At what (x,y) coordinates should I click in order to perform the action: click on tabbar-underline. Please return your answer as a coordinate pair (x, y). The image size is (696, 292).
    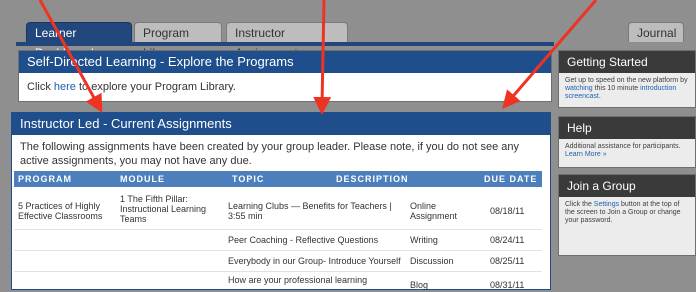
    Looking at the image, I should click on (285, 44).